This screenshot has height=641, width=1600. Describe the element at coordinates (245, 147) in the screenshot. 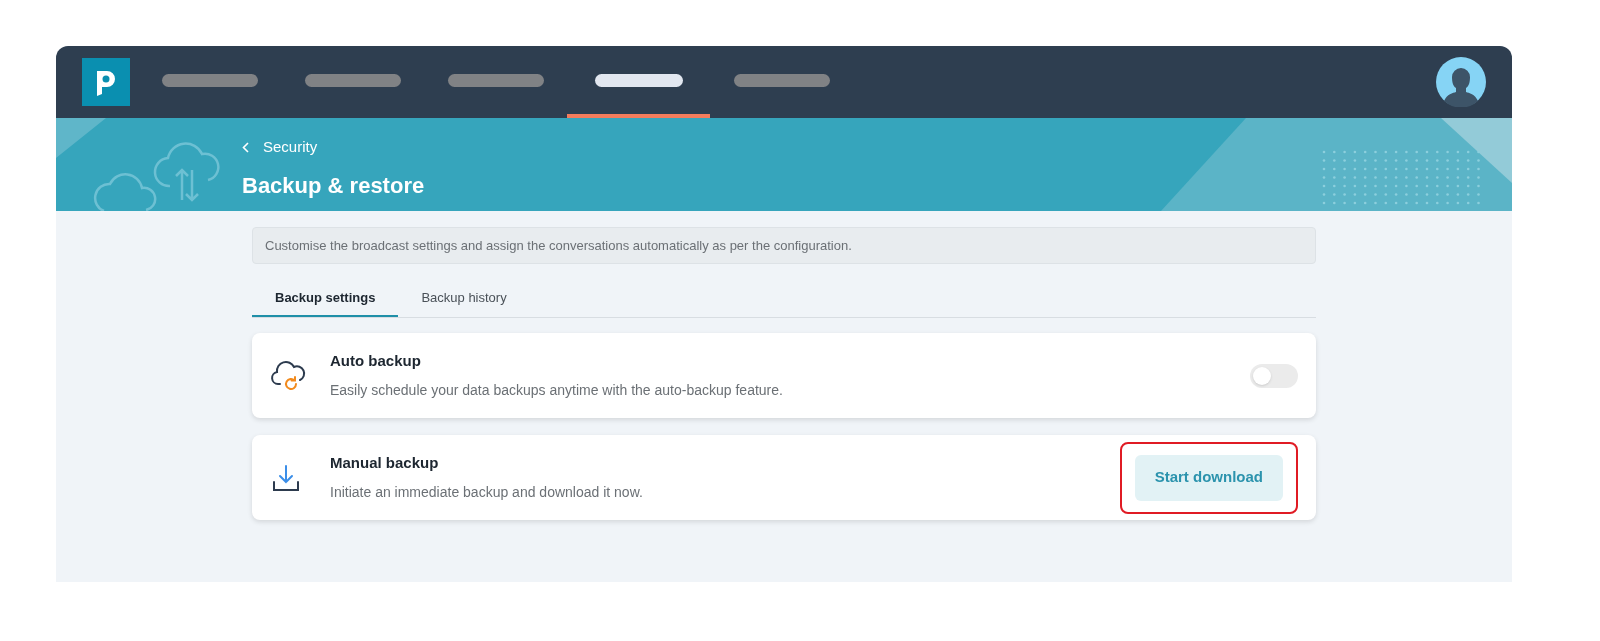

I see `chevron-left-icon` at that location.